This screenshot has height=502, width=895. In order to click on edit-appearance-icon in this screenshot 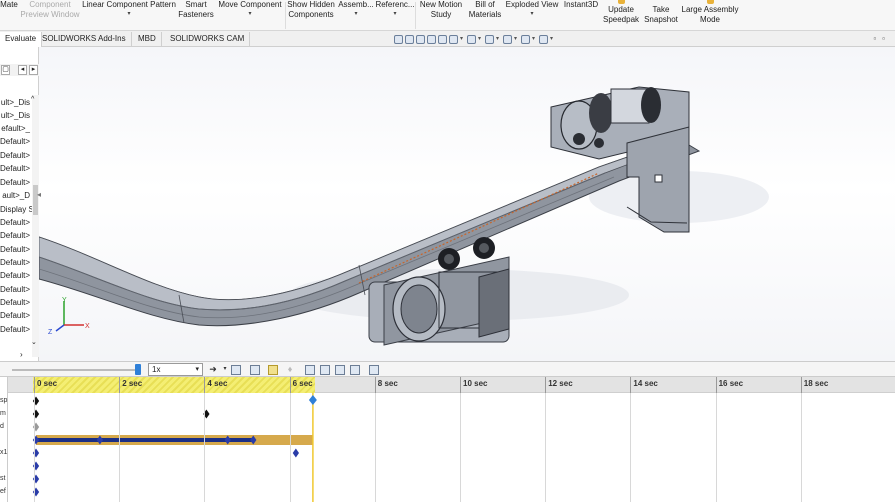, I will do `click(507, 39)`.